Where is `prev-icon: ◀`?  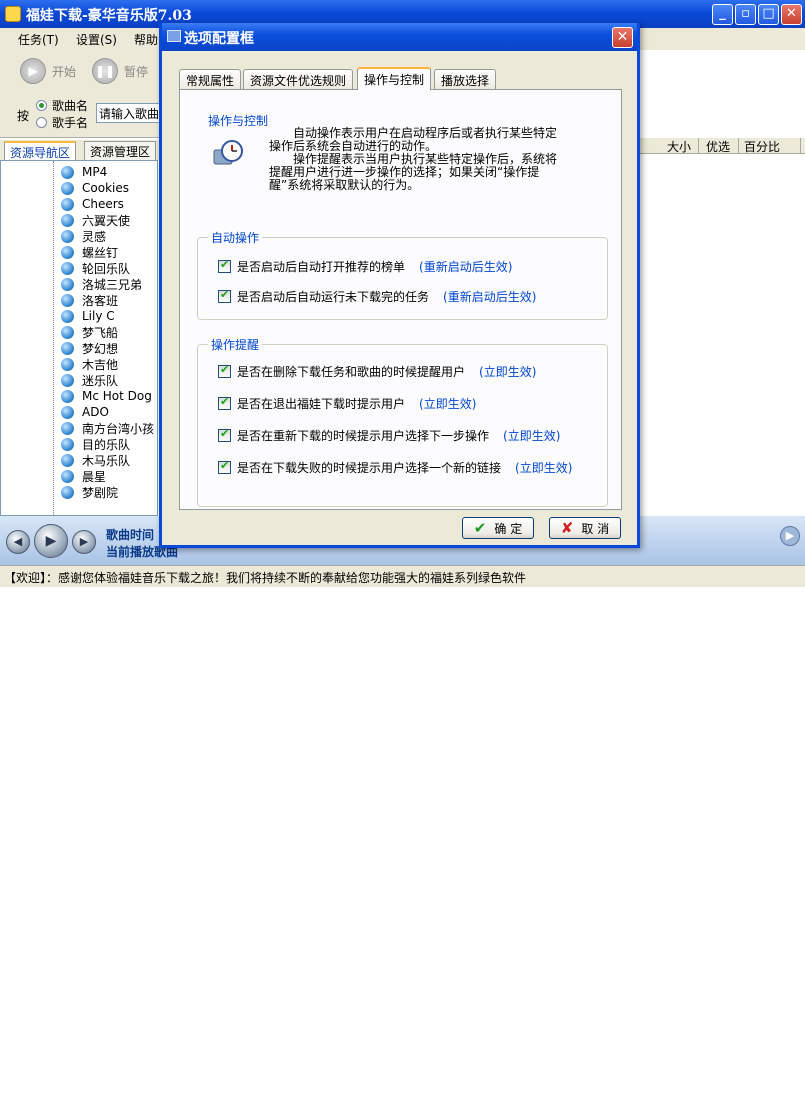
prev-icon: ◀ is located at coordinates (18, 542).